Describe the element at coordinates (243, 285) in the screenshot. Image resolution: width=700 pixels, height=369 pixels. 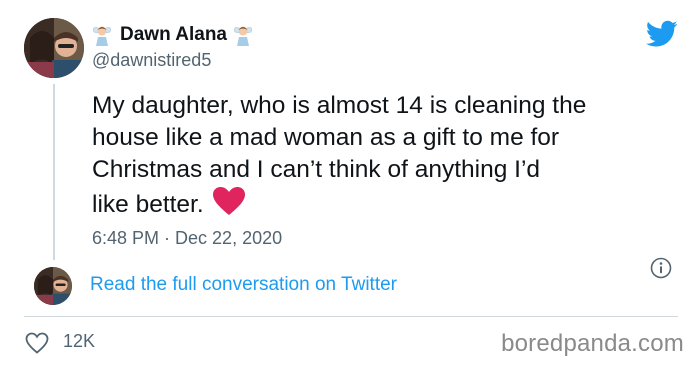
I see `read-conversation-link: Read the full conversation on Twitter` at that location.